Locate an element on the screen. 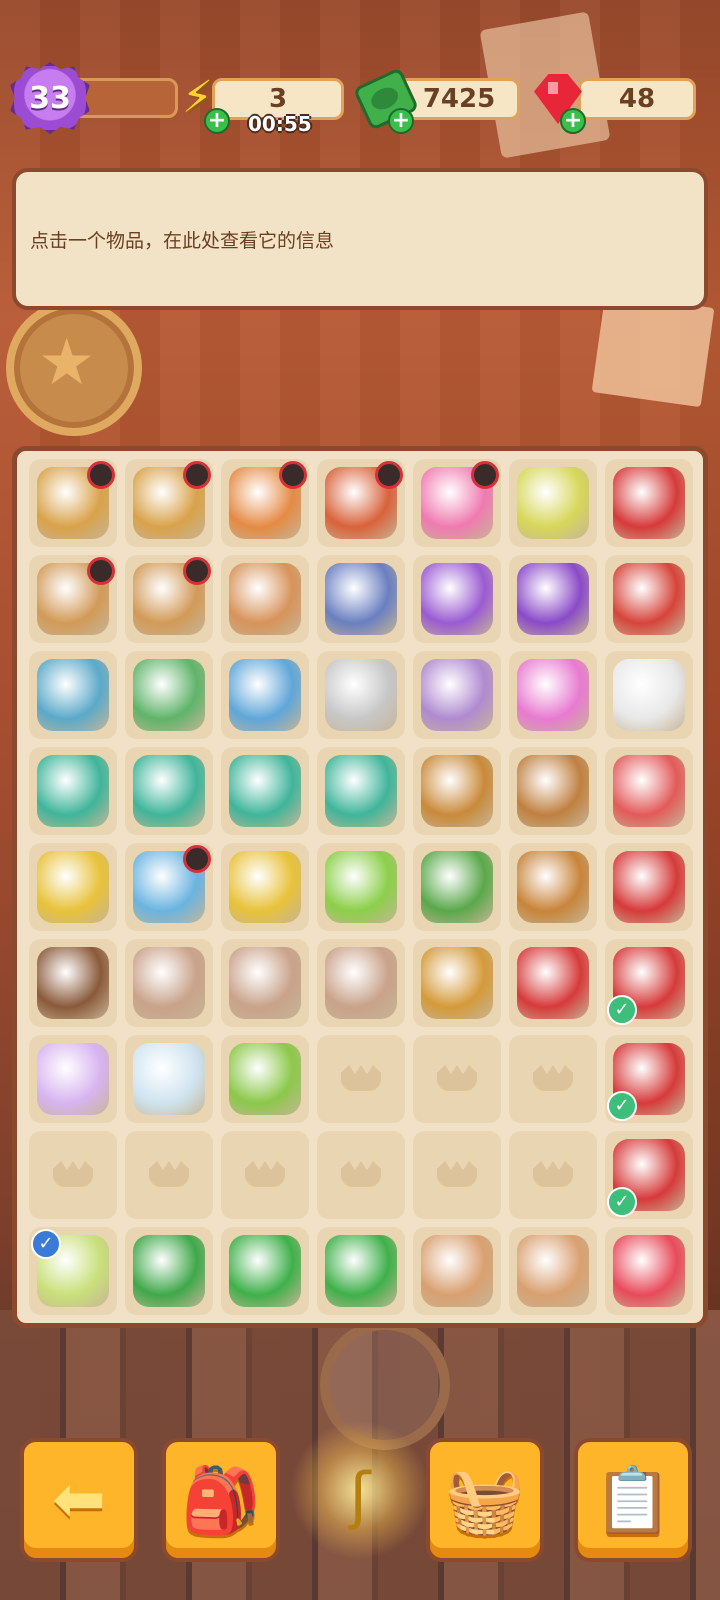  clay-pot-icon is located at coordinates (553, 1271).